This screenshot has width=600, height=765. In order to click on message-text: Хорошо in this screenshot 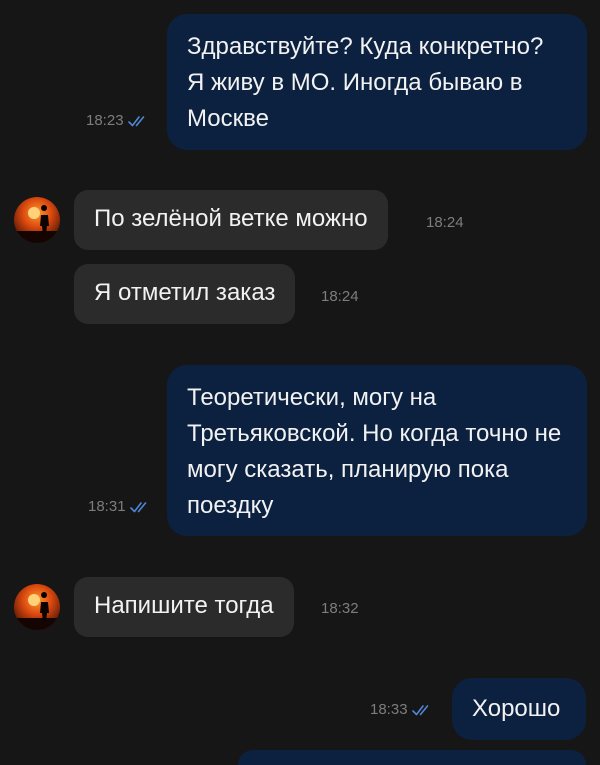, I will do `click(516, 708)`.